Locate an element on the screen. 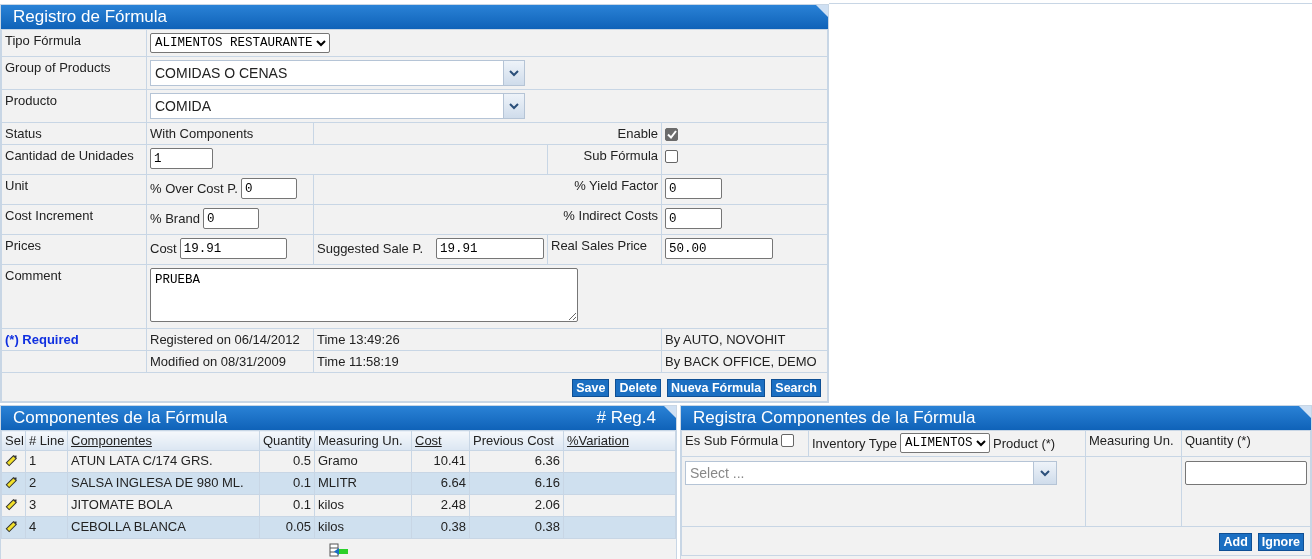 The image size is (1312, 559). table-cell: CEBOLLA BLANCA is located at coordinates (128, 527).